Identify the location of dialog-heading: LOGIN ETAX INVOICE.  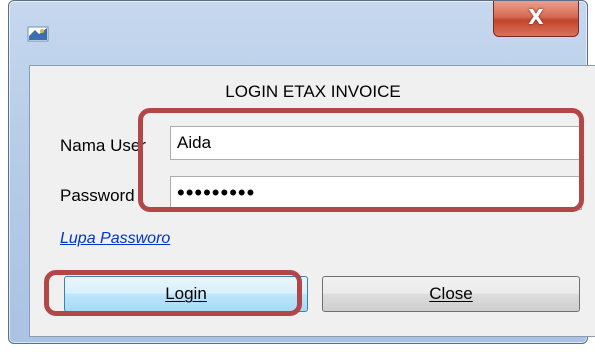
(313, 91).